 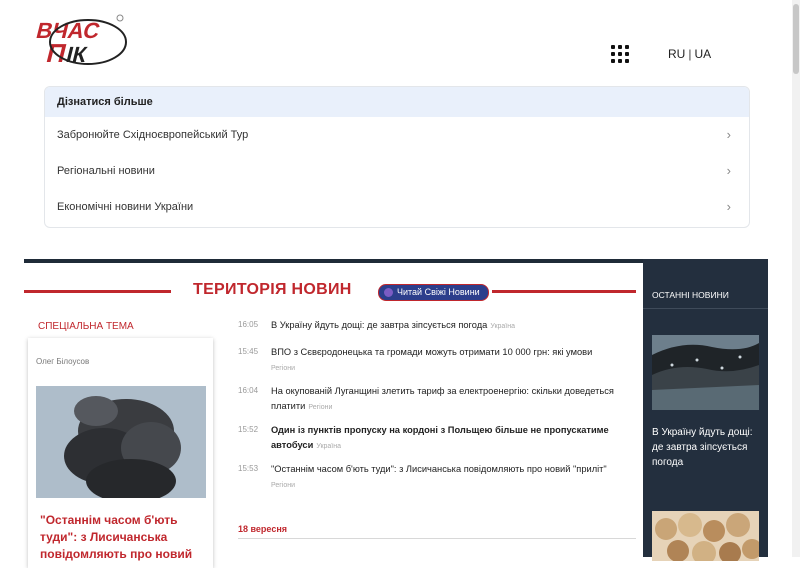 I want to click on apps-grid-icon, so click(x=620, y=54).